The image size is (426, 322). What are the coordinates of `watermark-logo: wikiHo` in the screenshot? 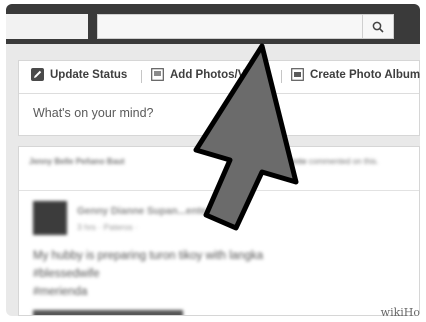 It's located at (400, 312).